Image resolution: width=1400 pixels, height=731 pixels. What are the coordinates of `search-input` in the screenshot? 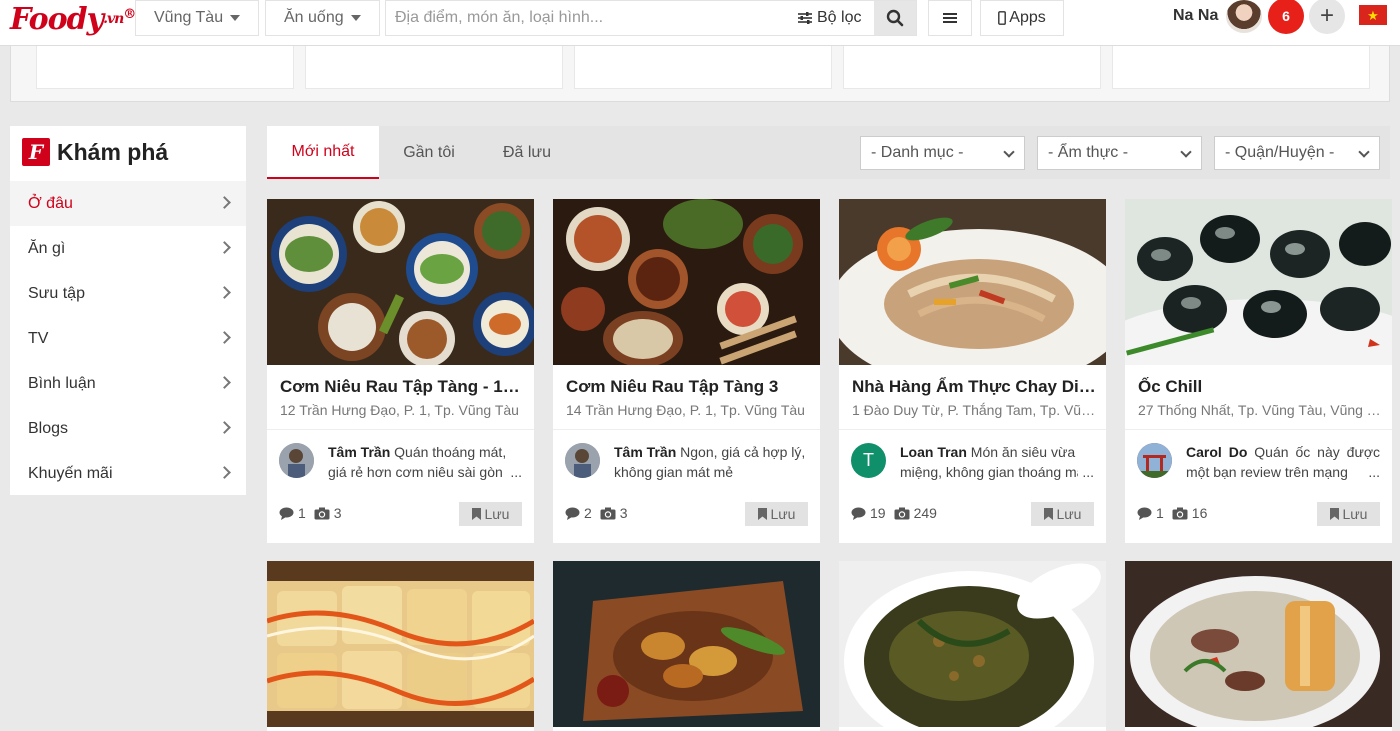 It's located at (586, 18).